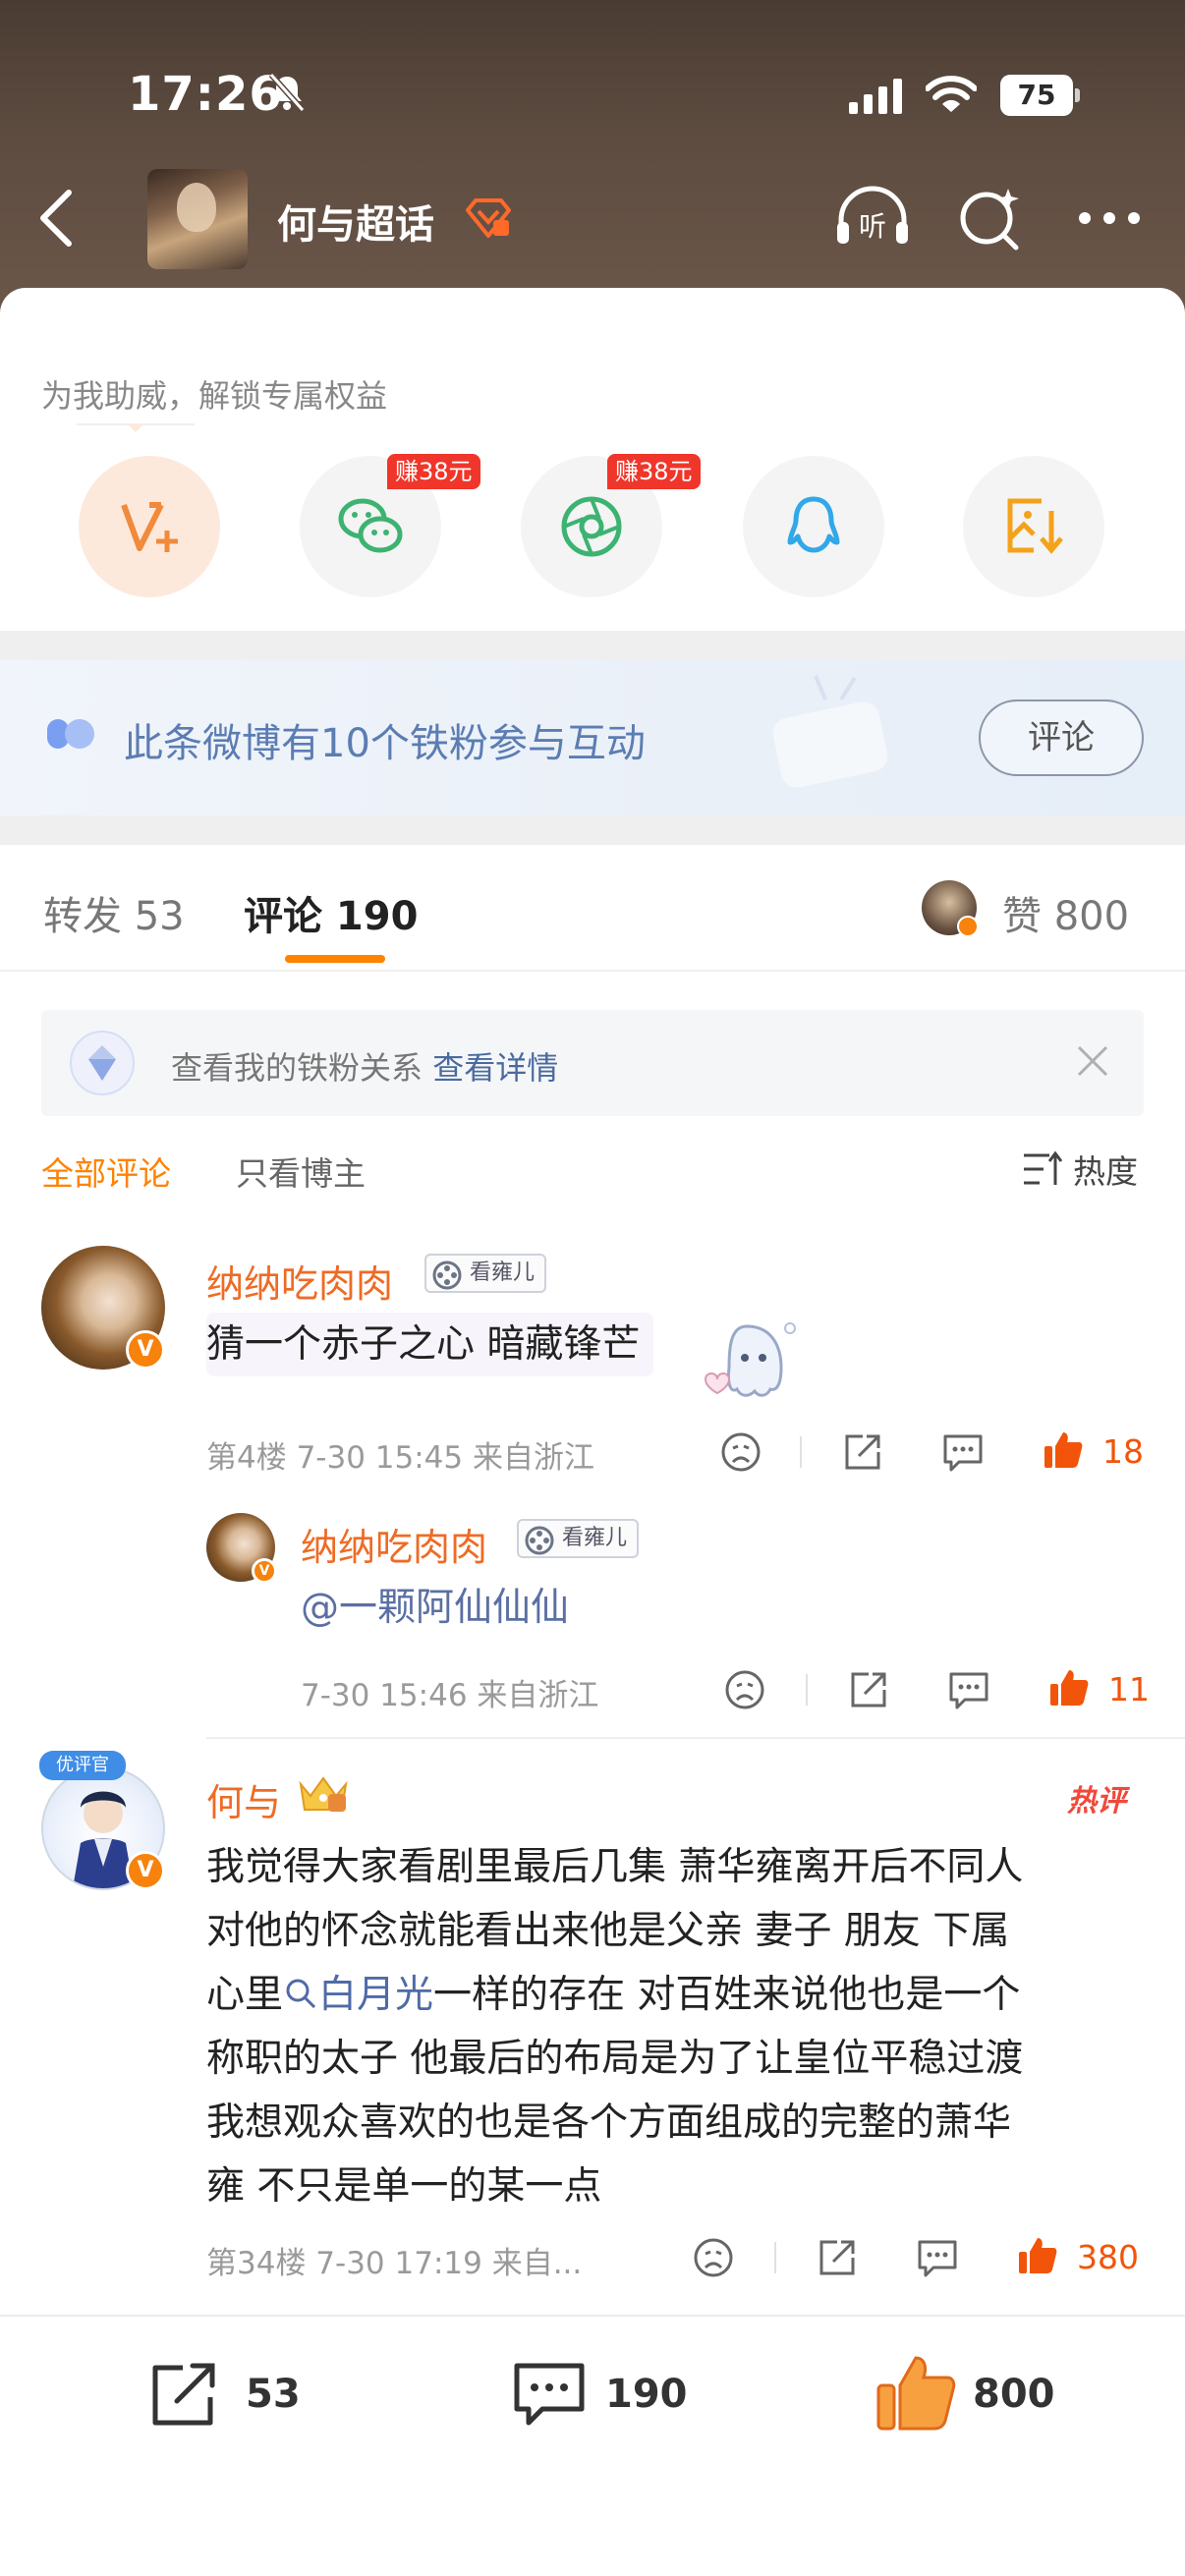 This screenshot has width=1185, height=2576. What do you see at coordinates (83, 1765) in the screenshot?
I see `you-tag: 优评官` at bounding box center [83, 1765].